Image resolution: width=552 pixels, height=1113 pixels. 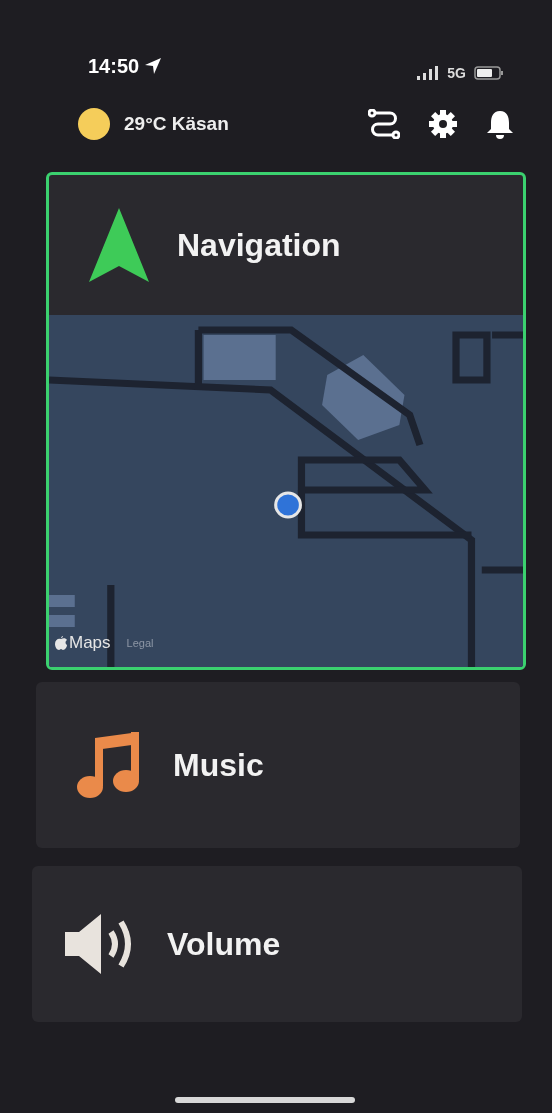 What do you see at coordinates (119, 245) in the screenshot?
I see `navigation-arrow-icon` at bounding box center [119, 245].